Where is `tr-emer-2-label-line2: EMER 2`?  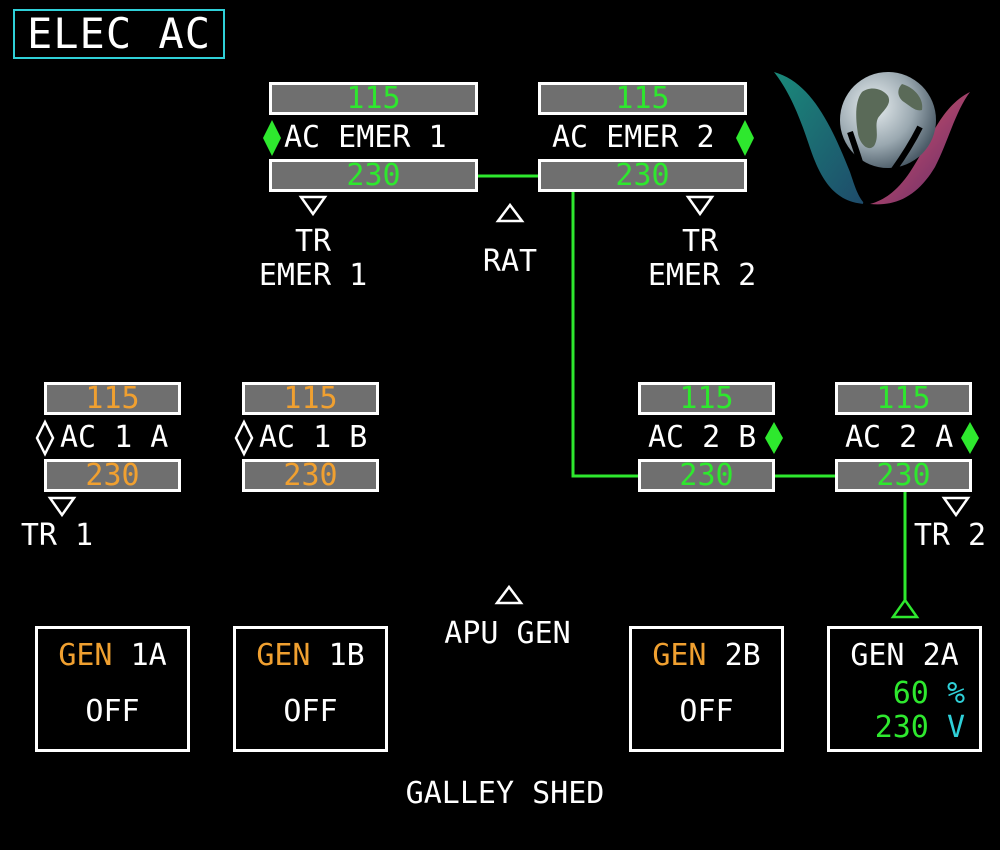 tr-emer-2-label-line2: EMER 2 is located at coordinates (702, 275).